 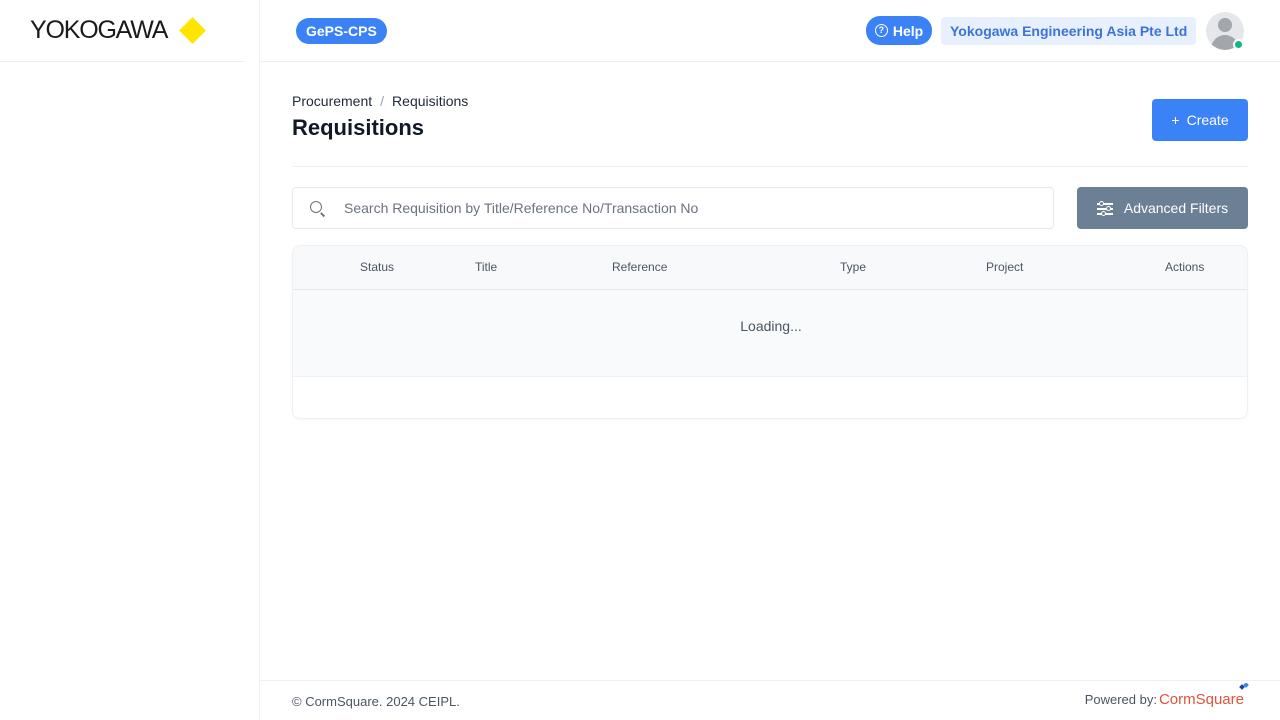 What do you see at coordinates (1201, 699) in the screenshot?
I see `cormsquare-text: CormSquare` at bounding box center [1201, 699].